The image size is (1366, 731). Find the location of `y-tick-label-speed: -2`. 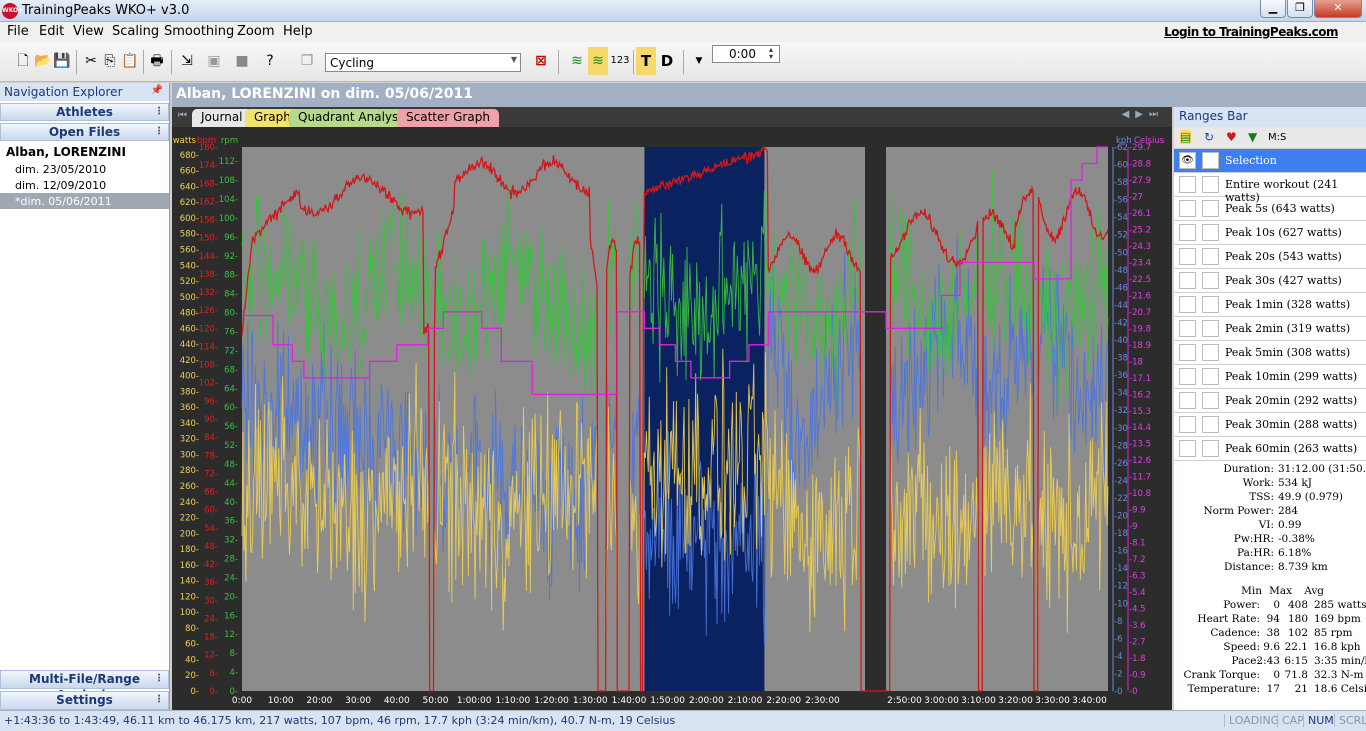

y-tick-label-speed: -2 is located at coordinates (1118, 674).